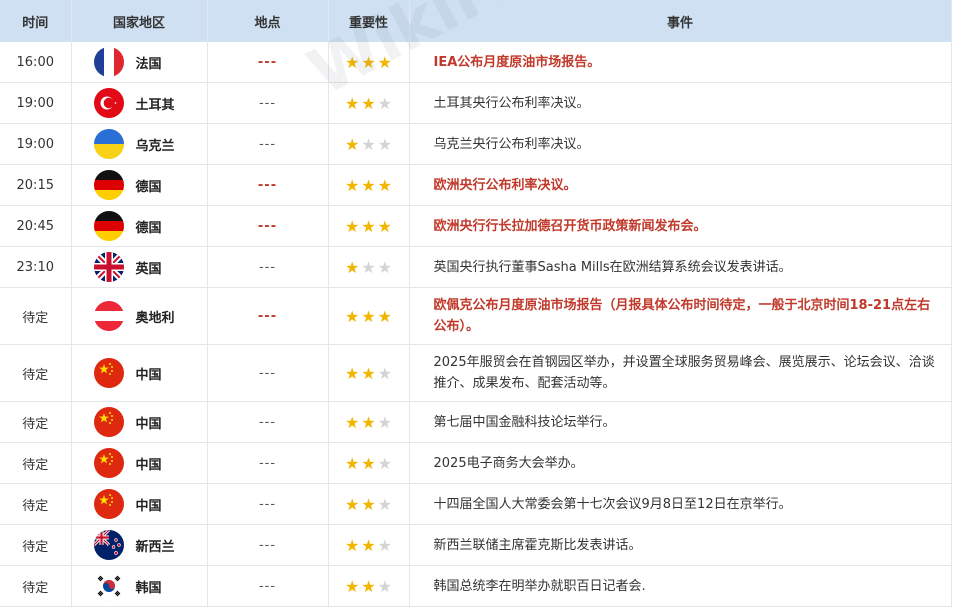  I want to click on table-row: 20:45 德国 --- ★ ★ ★ 欧洲央行行长拉加德召开货币政策新闻发布会。, so click(476, 226).